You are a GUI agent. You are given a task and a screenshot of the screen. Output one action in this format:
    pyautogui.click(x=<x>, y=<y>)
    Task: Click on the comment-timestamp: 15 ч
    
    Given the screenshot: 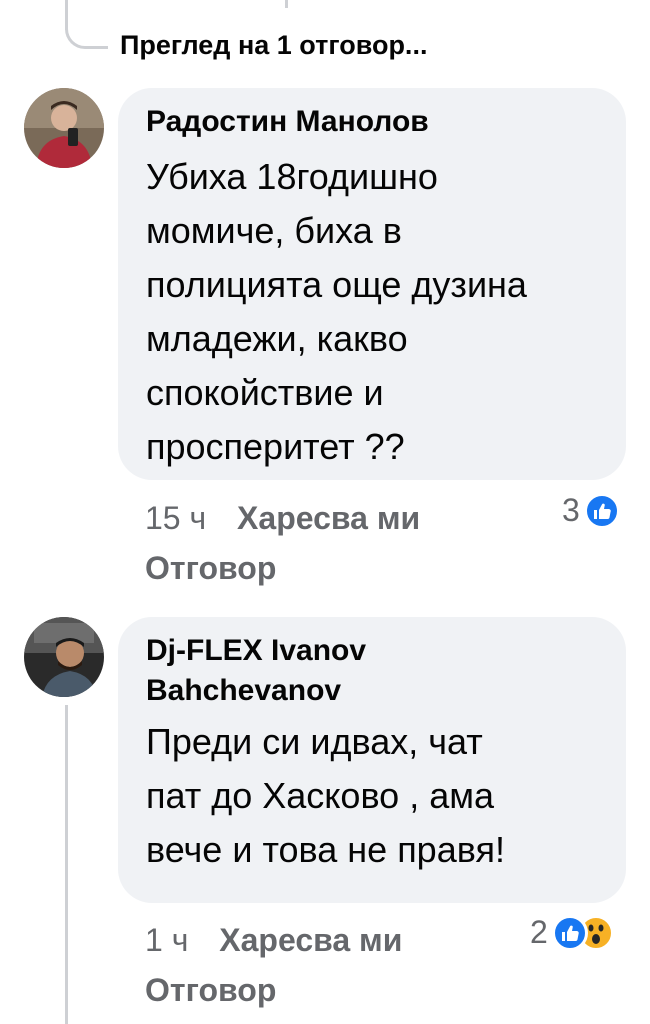 What is the action you would take?
    pyautogui.click(x=175, y=518)
    